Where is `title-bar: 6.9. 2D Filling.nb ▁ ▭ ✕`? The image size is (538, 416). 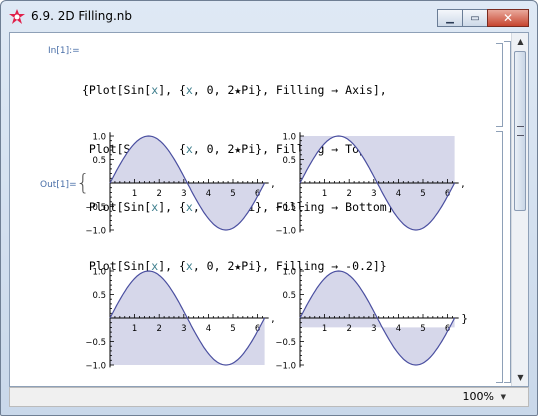
title-bar: 6.9. 2D Filling.nb ▁ ▭ ✕ is located at coordinates (269, 16).